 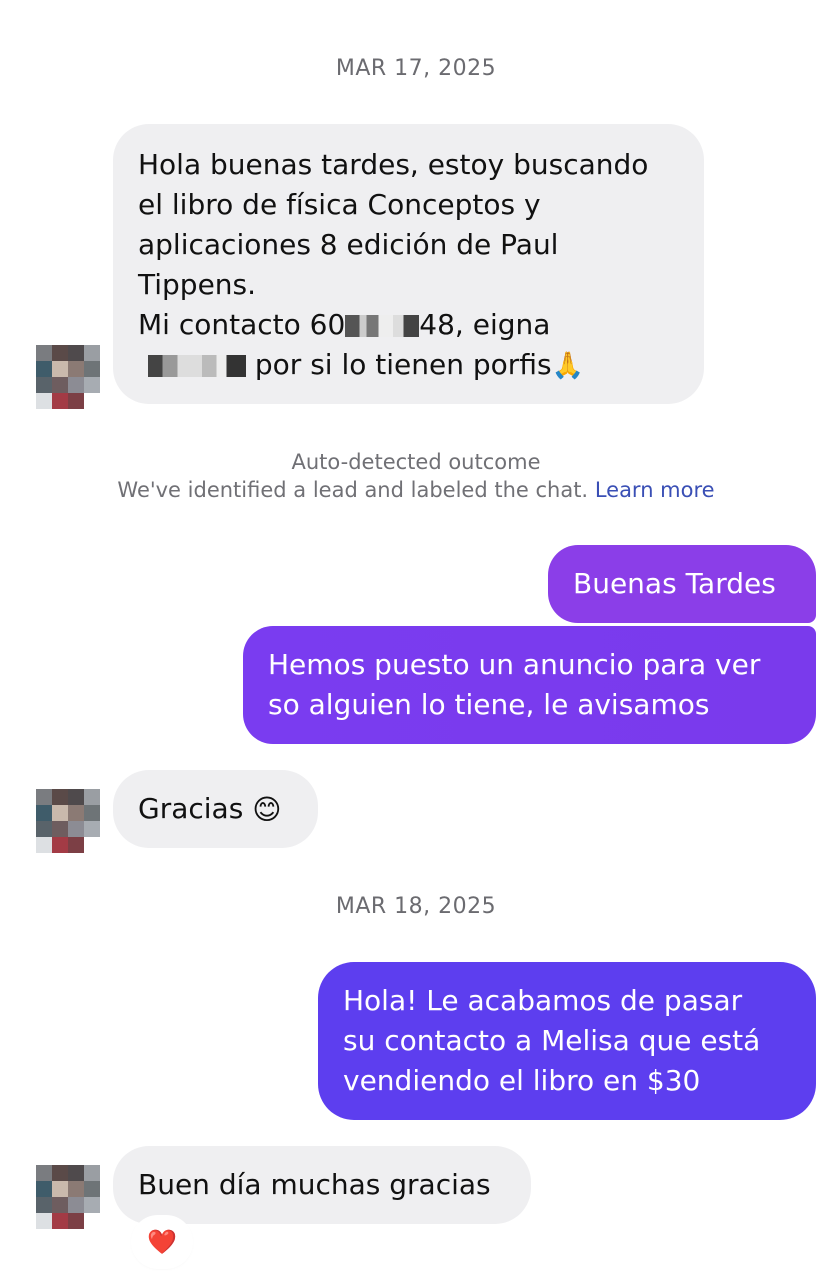 I want to click on message-line: Gracias 😊, so click(x=215, y=809).